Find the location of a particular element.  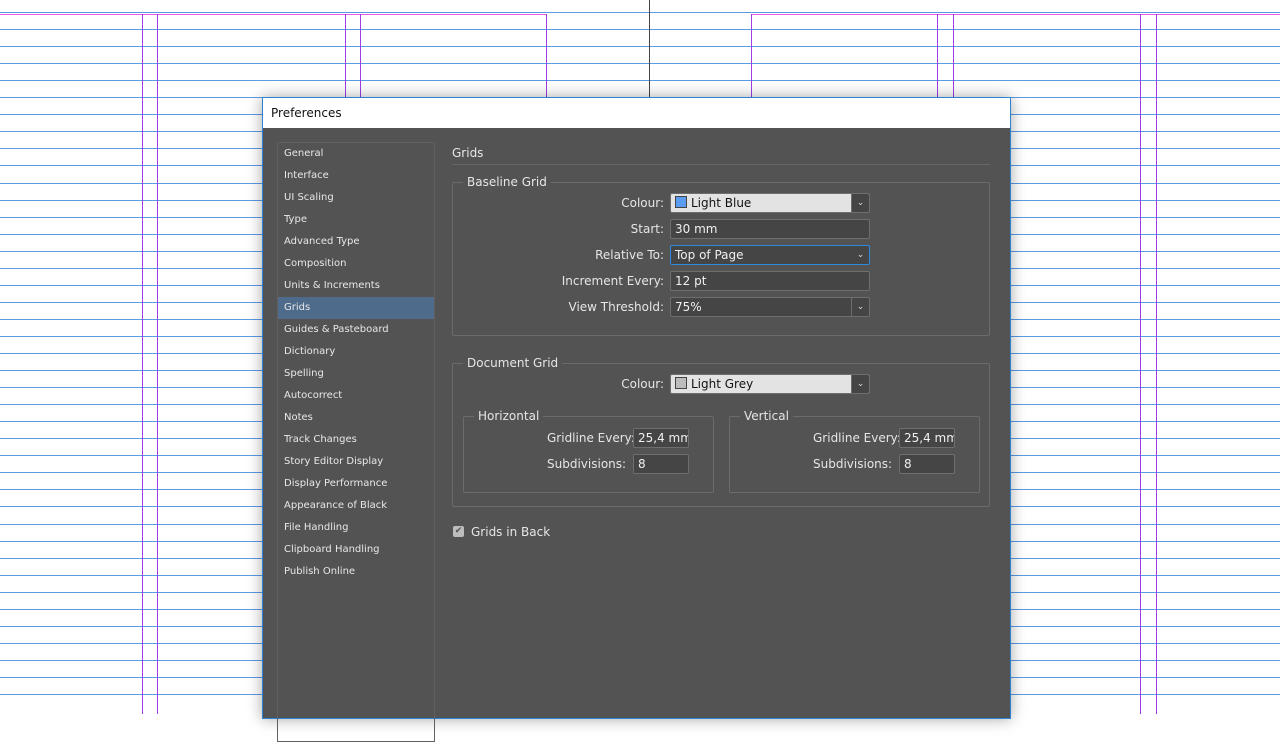

sidebar-item-clipboard-handling: Clipboard Handling is located at coordinates (356, 550).